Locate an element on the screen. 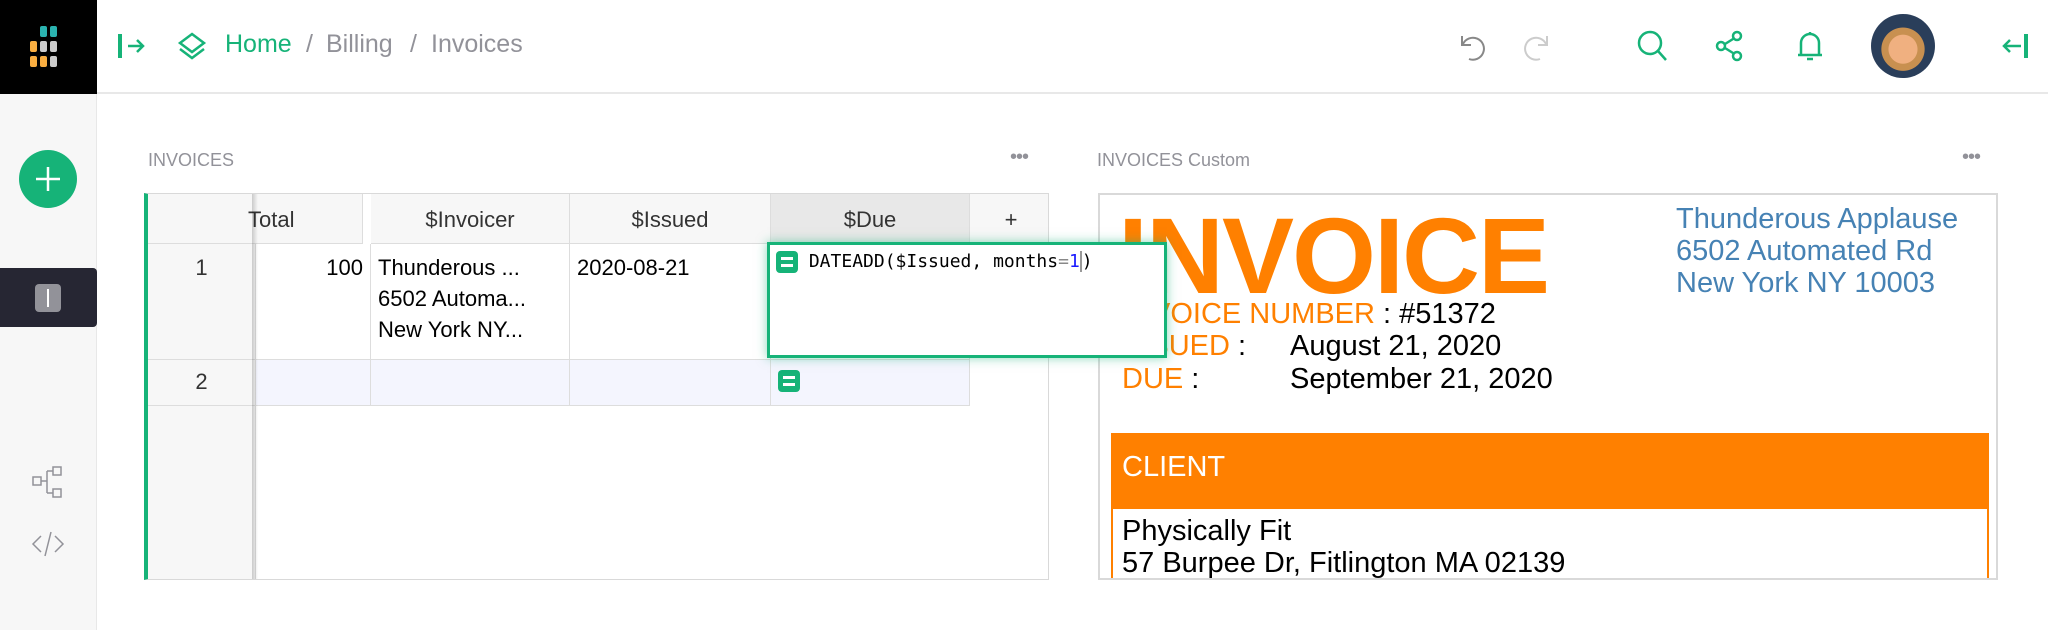 This screenshot has width=2048, height=630. formula-editor: DATEADD($Issued, months=1) is located at coordinates (967, 300).